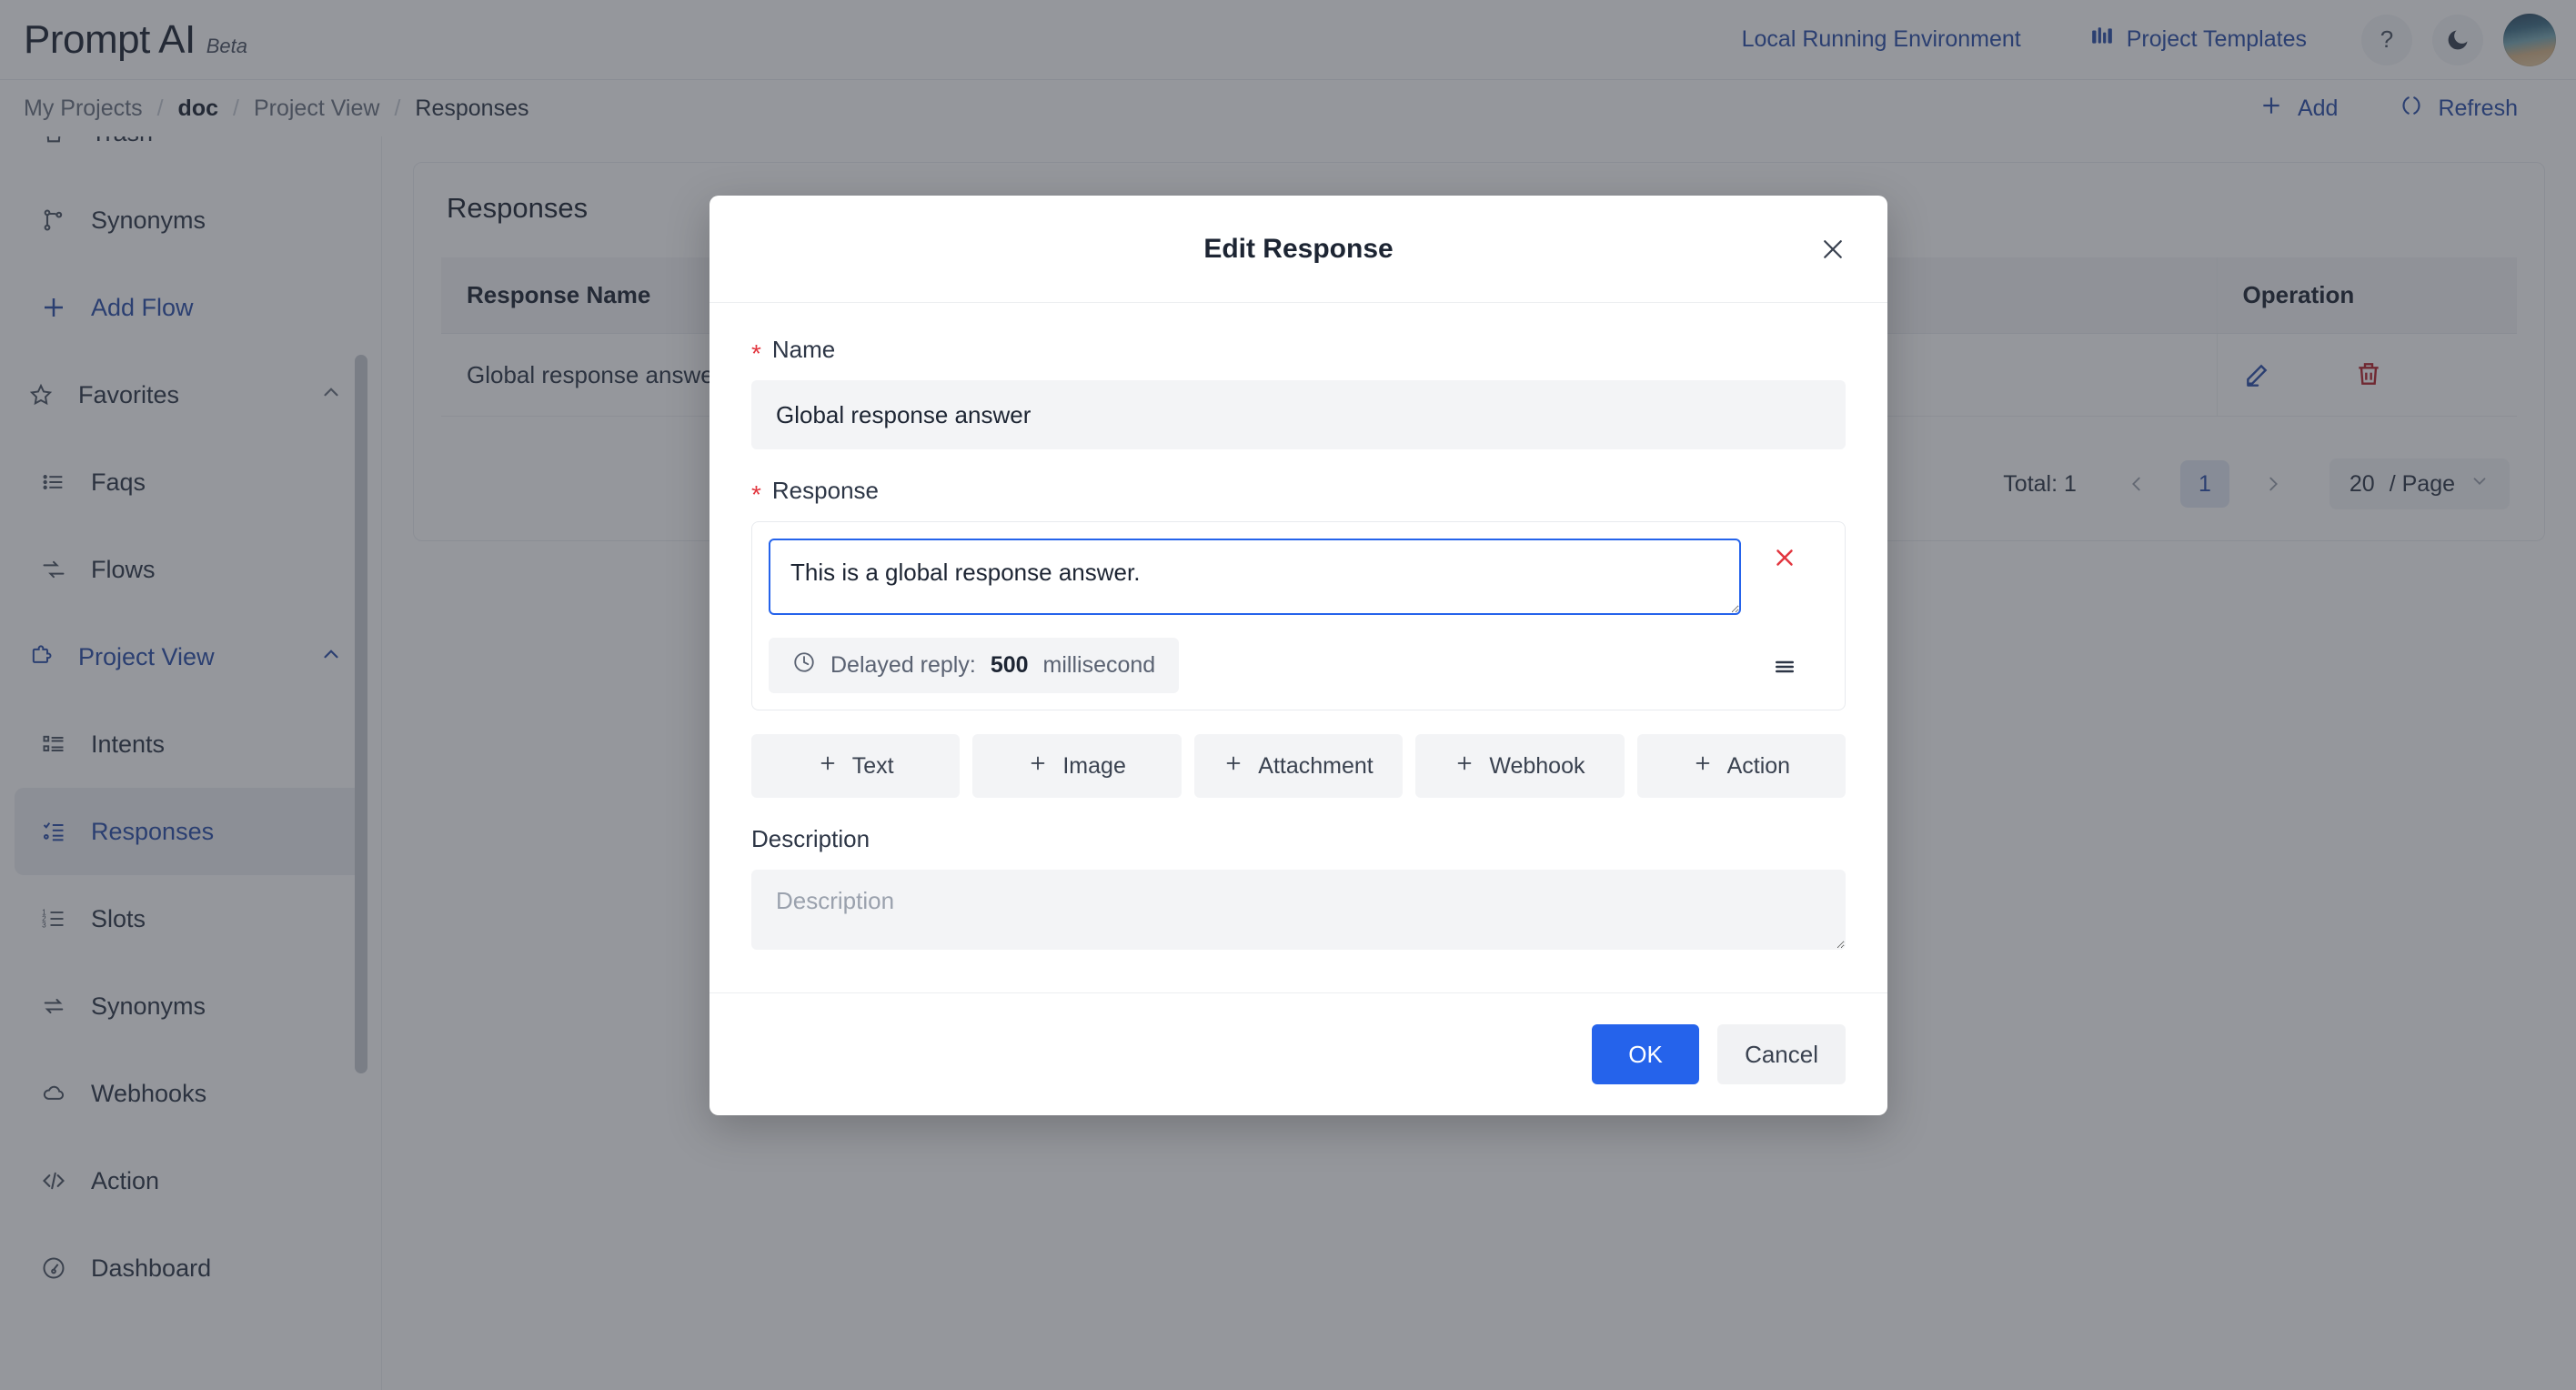 The image size is (2576, 1390). I want to click on add-content-buttons: Text Image Attachment Webhook Action, so click(1298, 766).